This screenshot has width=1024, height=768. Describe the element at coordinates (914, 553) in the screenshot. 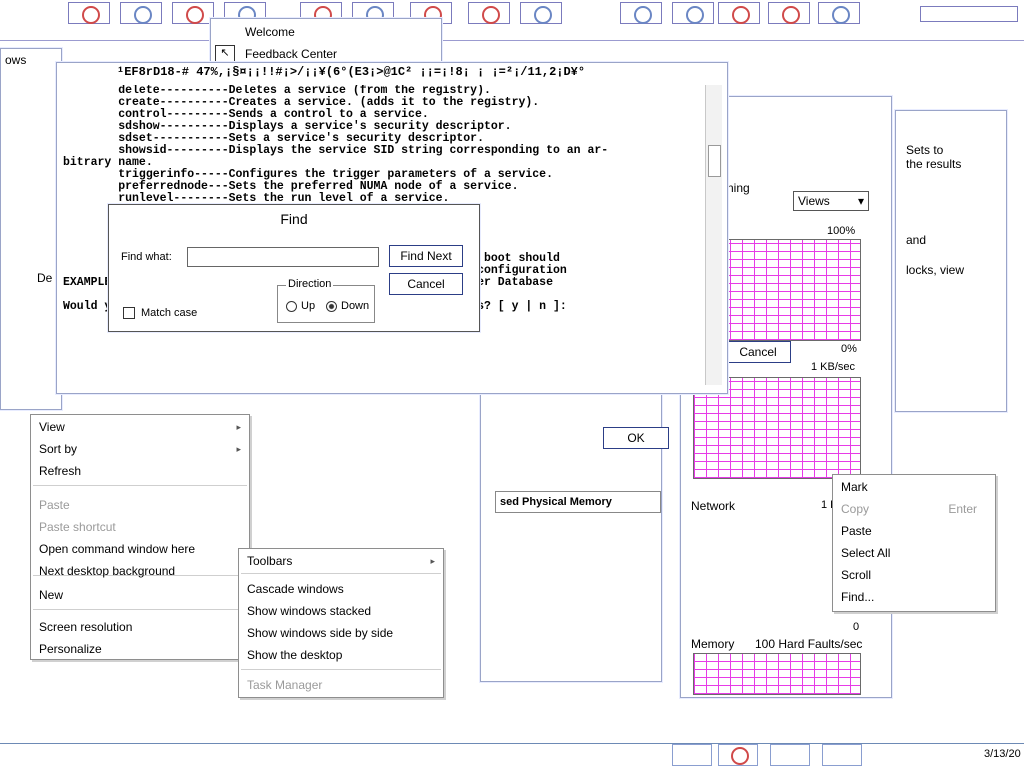

I see `edit-menu-item: Select All` at that location.